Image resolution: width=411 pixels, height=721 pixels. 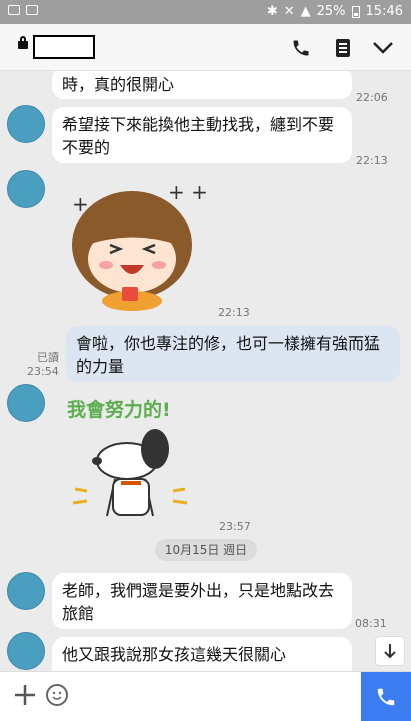 I want to click on battery-percent: 25%, so click(x=331, y=11).